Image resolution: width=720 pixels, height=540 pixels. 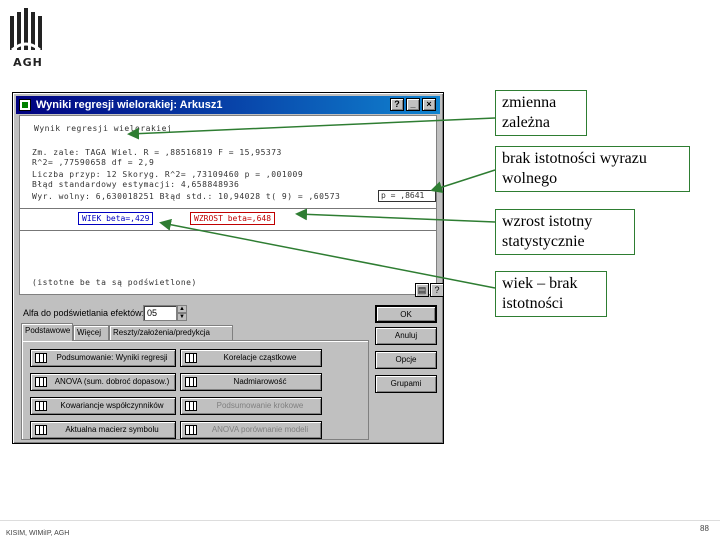 I want to click on minimize-button: _, so click(x=413, y=104).